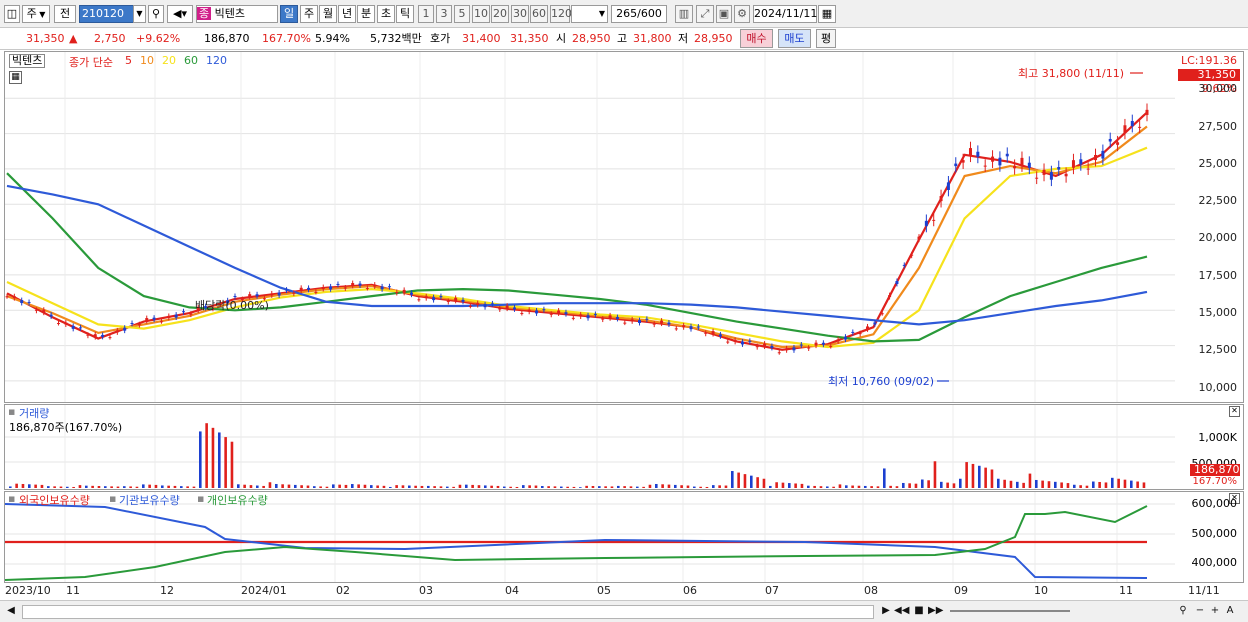  Describe the element at coordinates (705, 14) in the screenshot. I see `draw-tool-icon: ⤢` at that location.